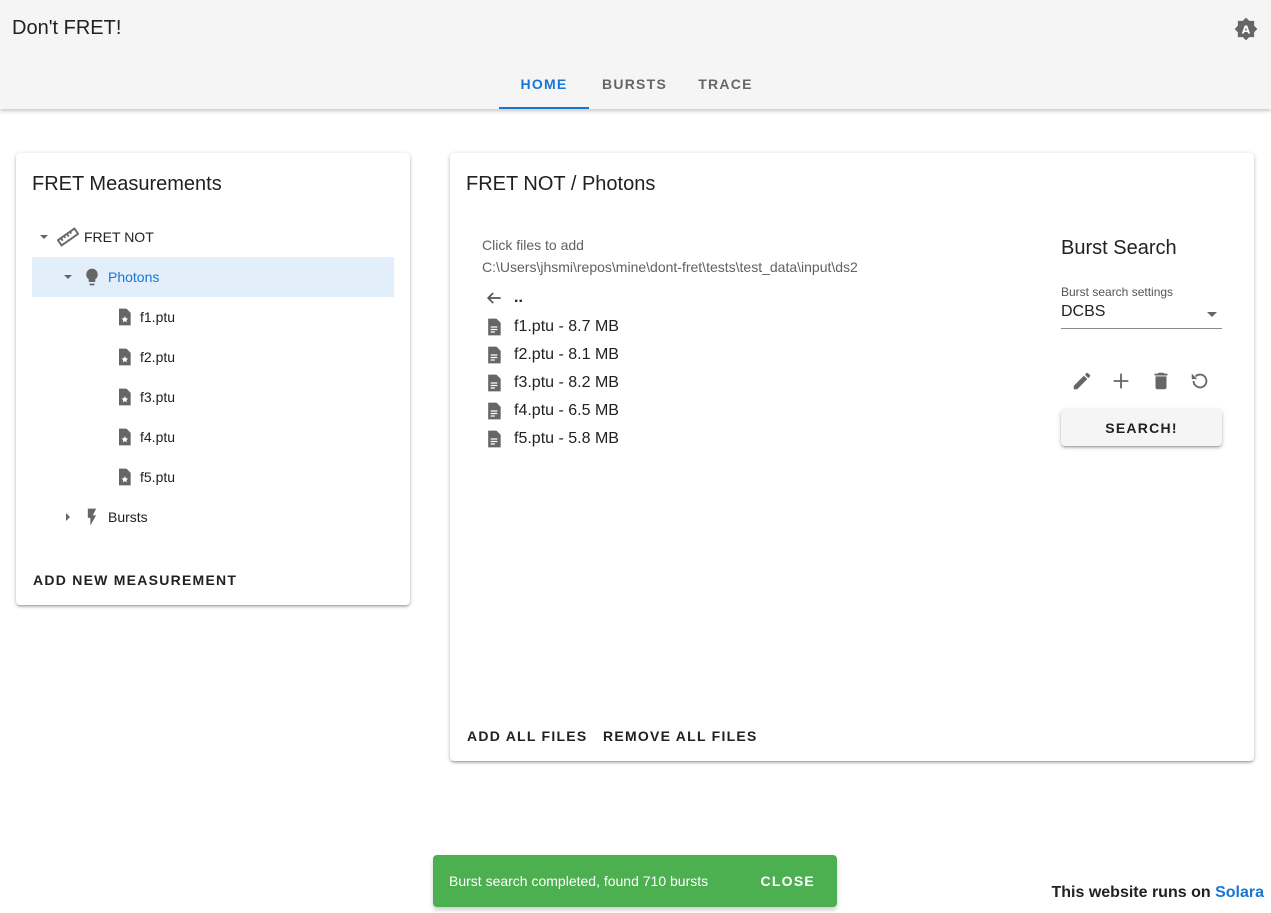  What do you see at coordinates (544, 84) in the screenshot?
I see `tab-home: HOME` at bounding box center [544, 84].